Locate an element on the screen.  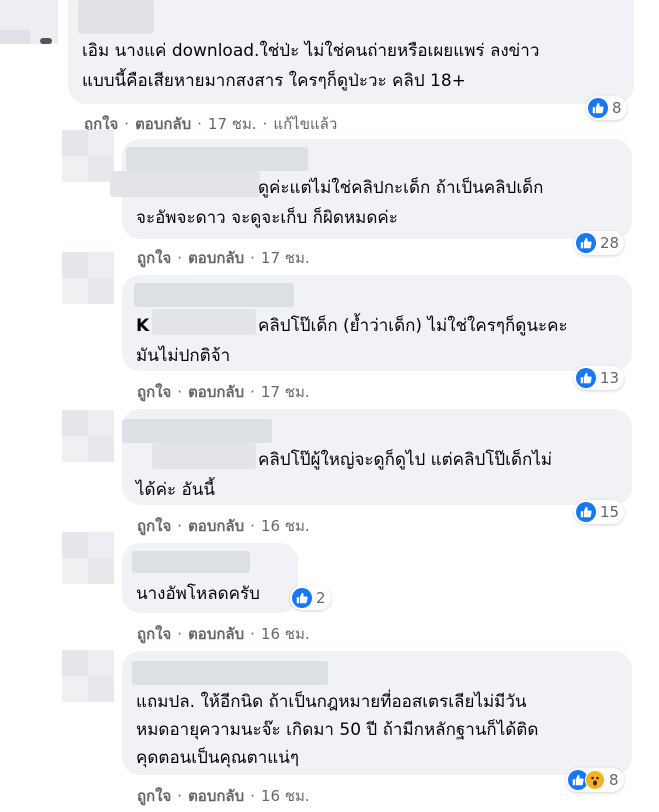
edited-label: แก้ไขแล้ว is located at coordinates (305, 124).